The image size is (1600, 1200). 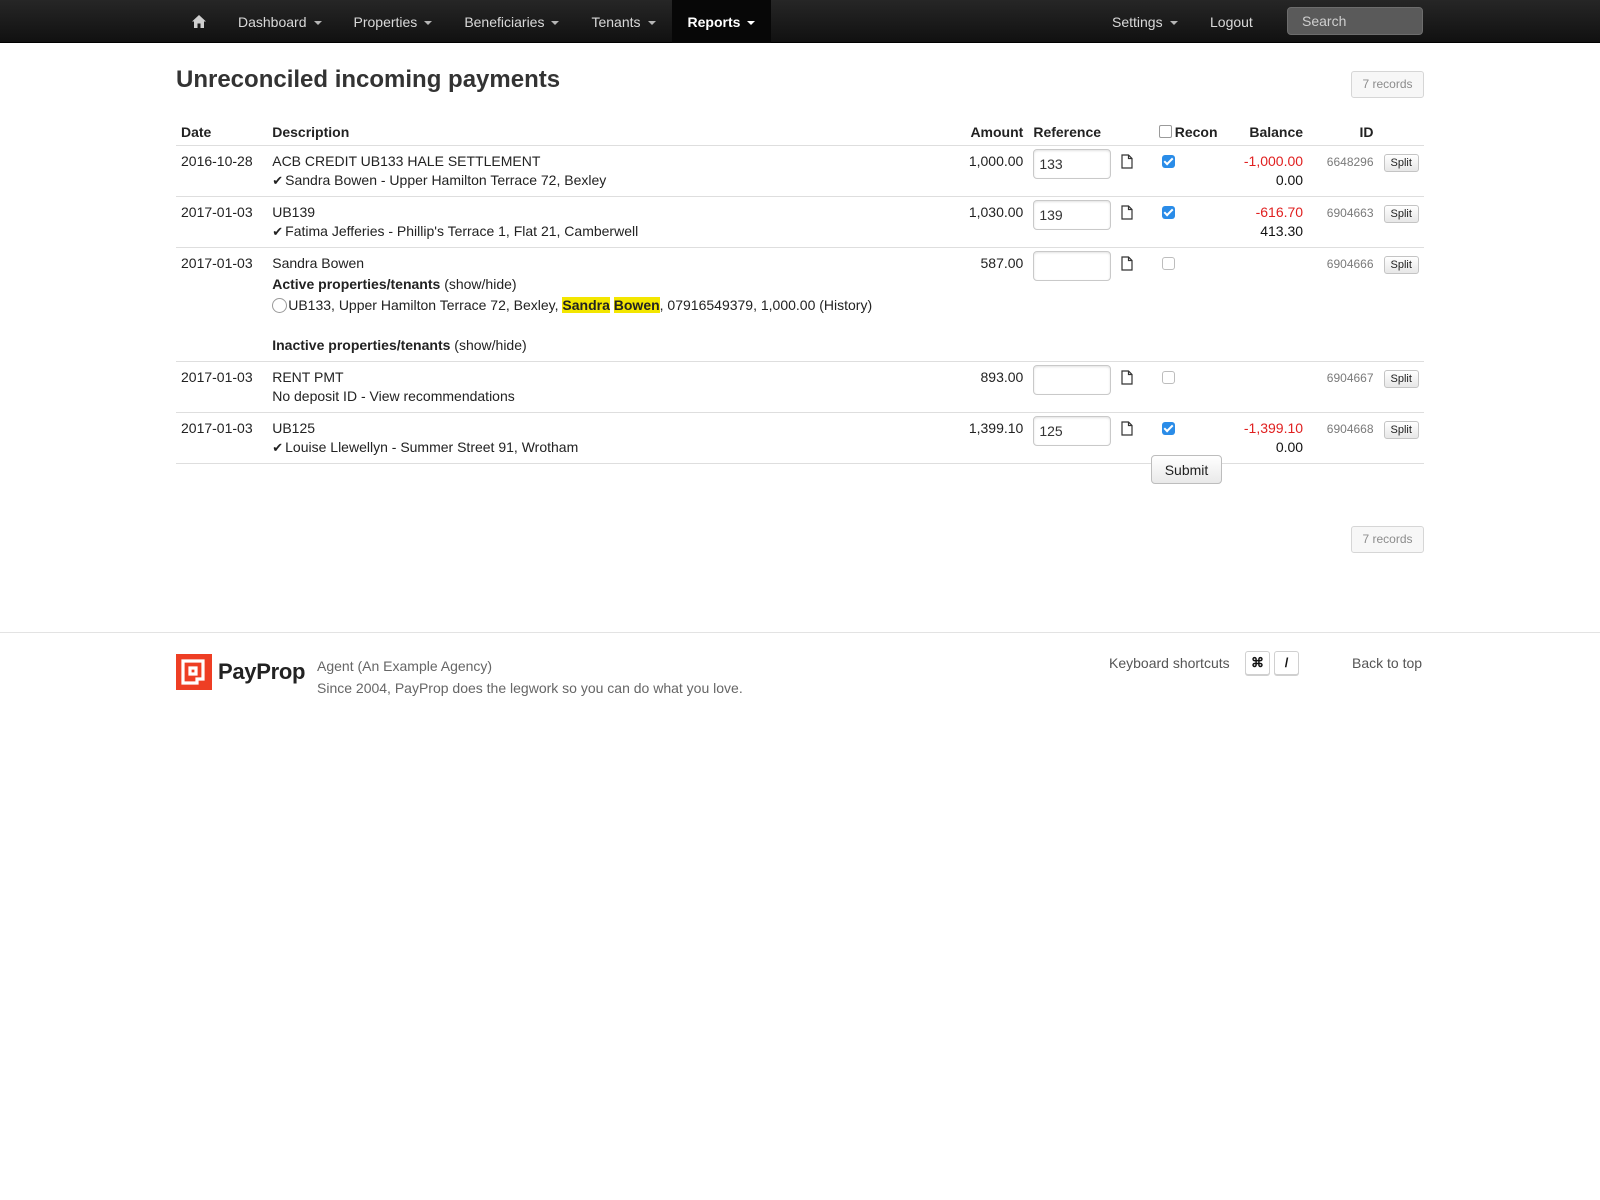 What do you see at coordinates (1387, 663) in the screenshot?
I see `back-to-top-link: Back to top` at bounding box center [1387, 663].